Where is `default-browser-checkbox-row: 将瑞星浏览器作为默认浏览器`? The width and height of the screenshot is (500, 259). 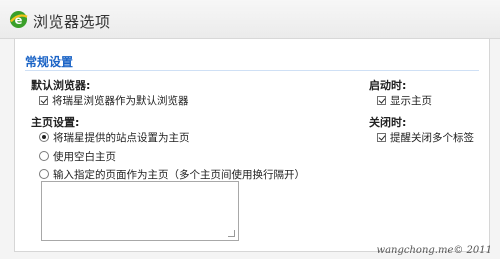 default-browser-checkbox-row: 将瑞星浏览器作为默认浏览器 is located at coordinates (114, 100).